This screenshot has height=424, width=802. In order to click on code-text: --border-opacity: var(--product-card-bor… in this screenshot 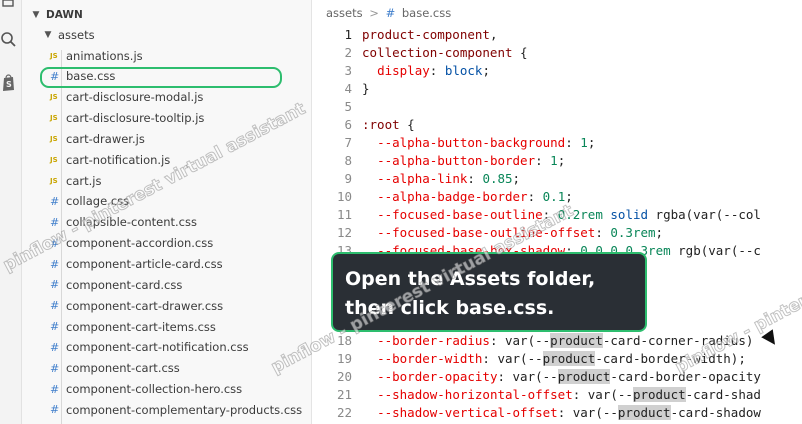, I will do `click(569, 376)`.